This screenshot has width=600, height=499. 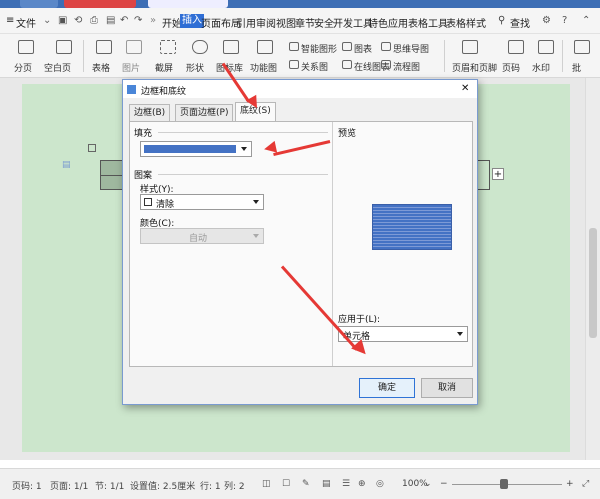 What do you see at coordinates (143, 134) in the screenshot?
I see `fill-label: 填充` at bounding box center [143, 134].